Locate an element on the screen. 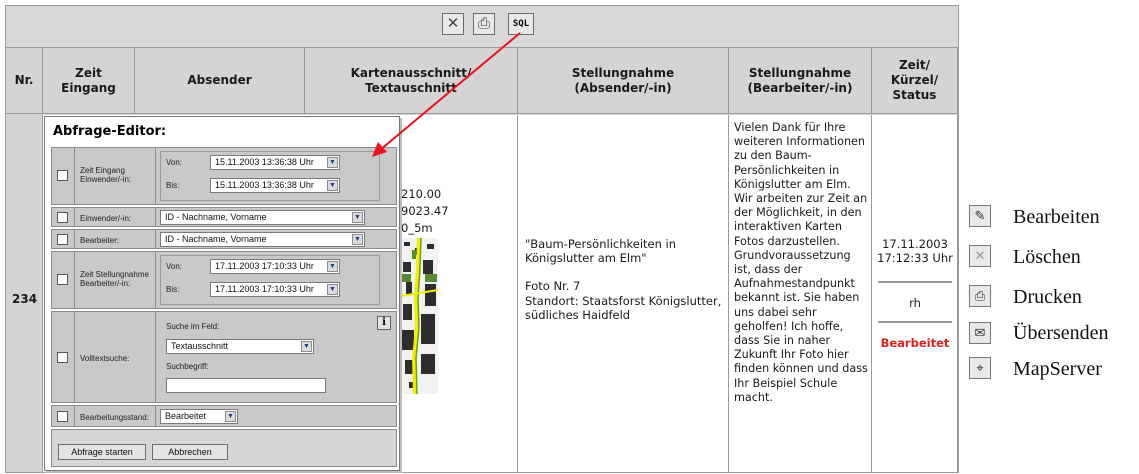  eingang-bis-value: 15.11.2003 13:36:38 Uhr is located at coordinates (264, 185).